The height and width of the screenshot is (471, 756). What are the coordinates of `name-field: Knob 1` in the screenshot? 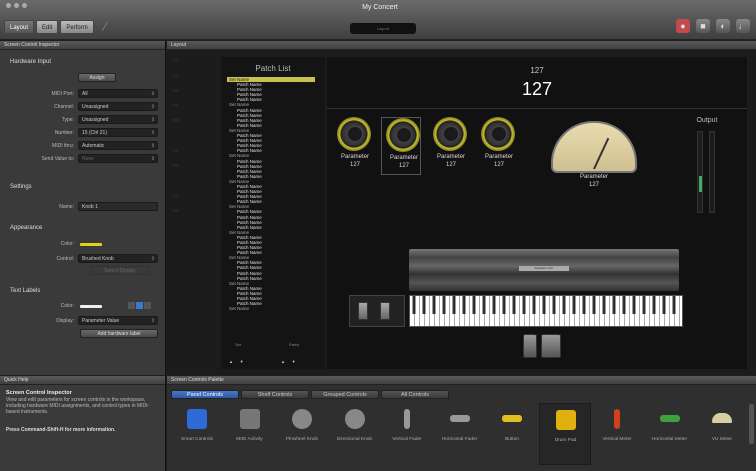 It's located at (118, 206).